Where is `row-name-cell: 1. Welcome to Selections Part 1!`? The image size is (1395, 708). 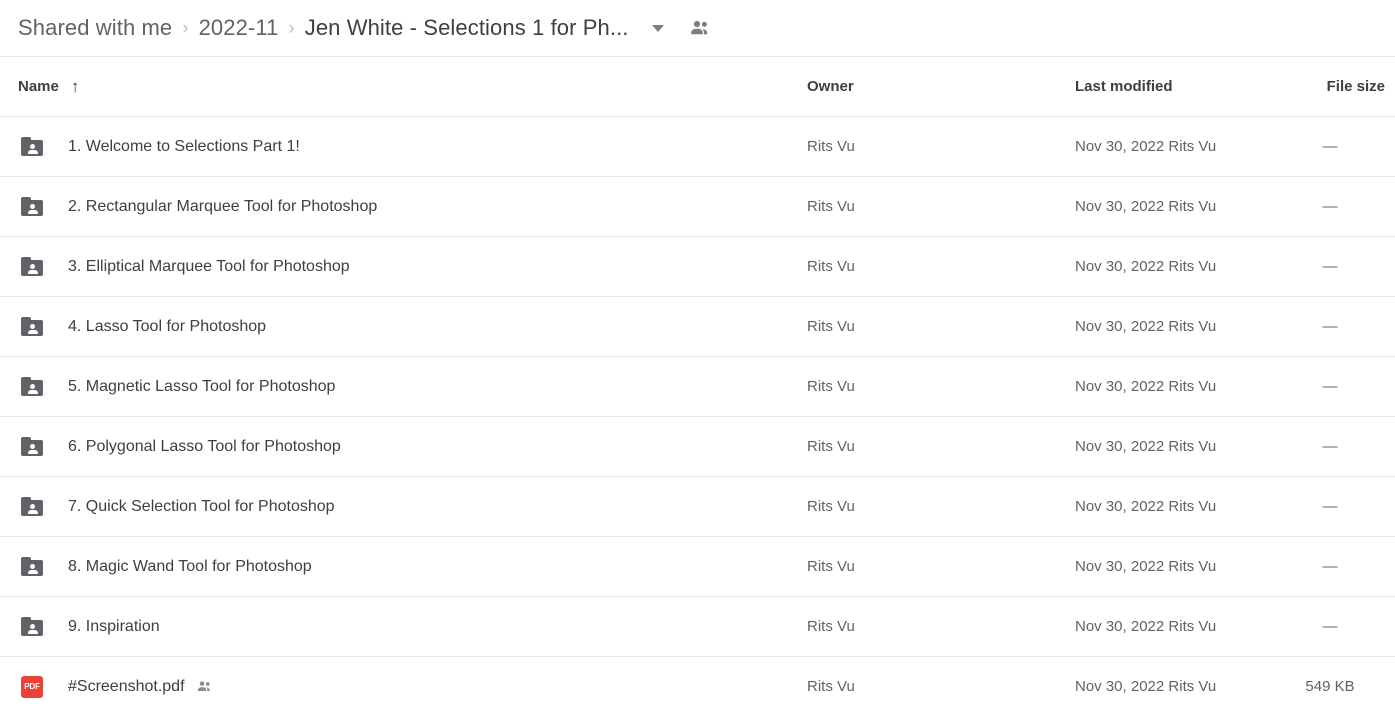
row-name-cell: 1. Welcome to Selections Part 1! is located at coordinates (184, 147).